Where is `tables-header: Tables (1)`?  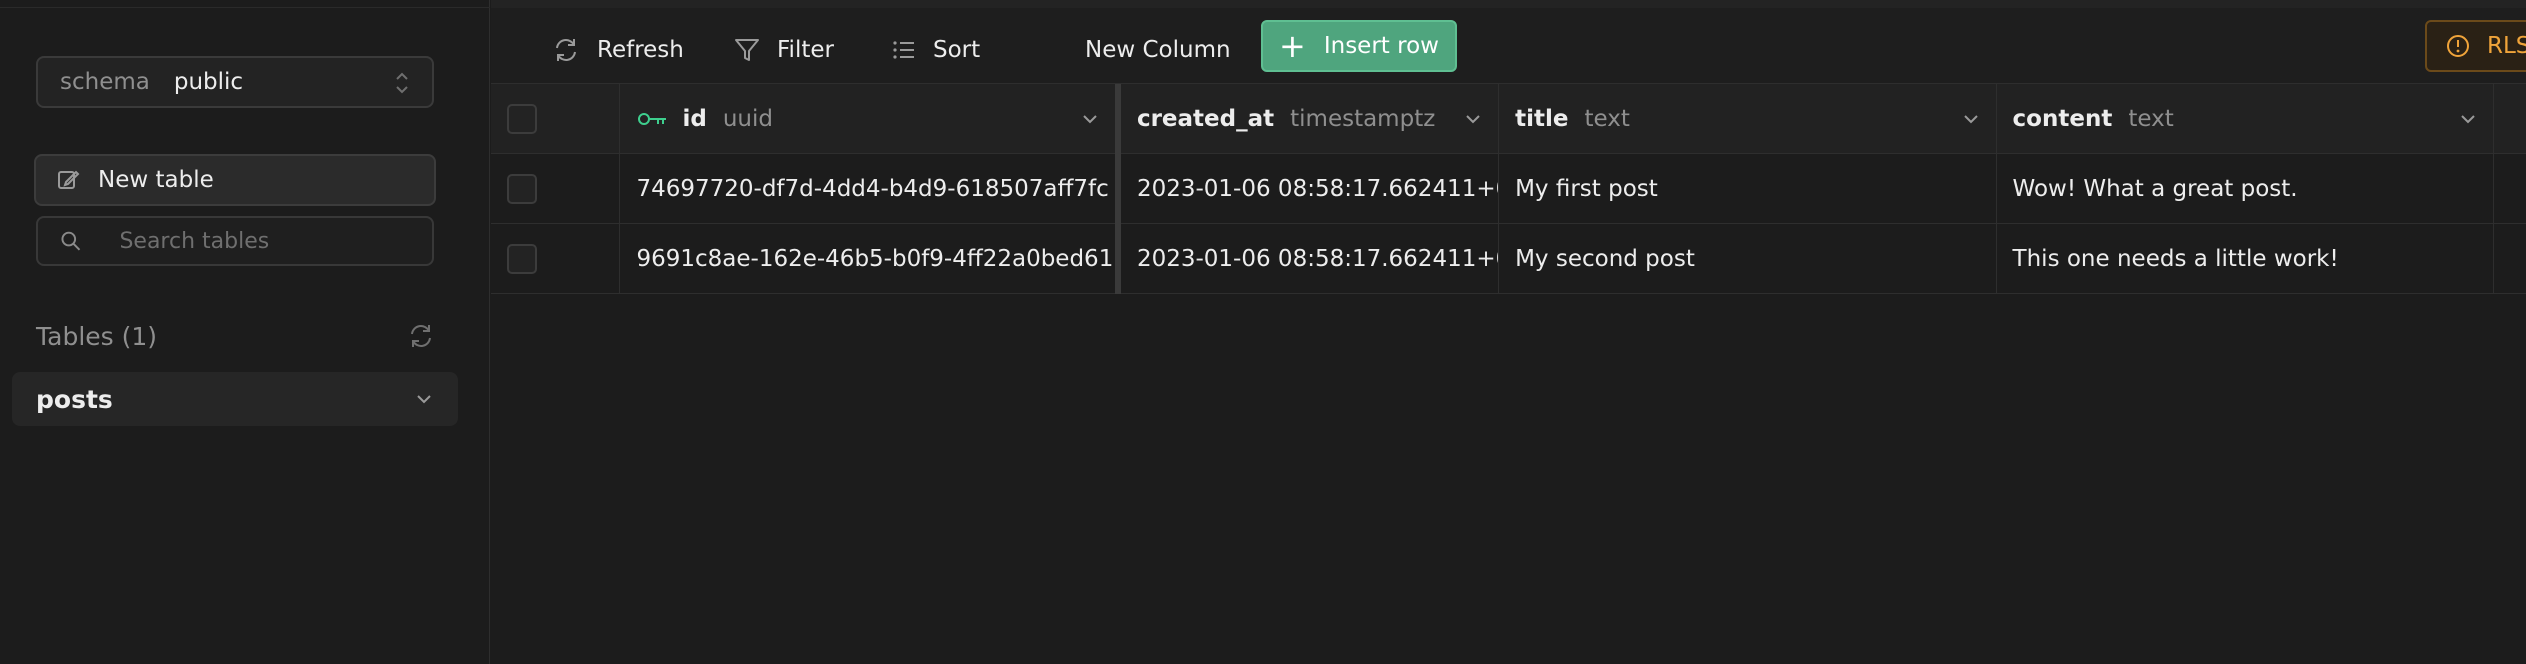
tables-header: Tables (1) is located at coordinates (236, 336).